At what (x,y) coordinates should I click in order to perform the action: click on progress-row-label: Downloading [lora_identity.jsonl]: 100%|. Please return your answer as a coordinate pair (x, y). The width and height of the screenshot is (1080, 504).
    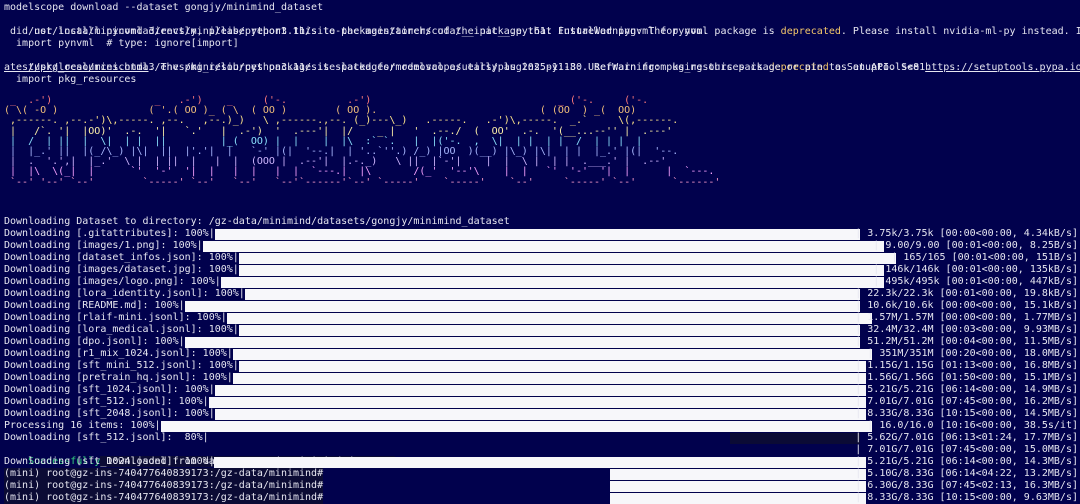
    Looking at the image, I should click on (124, 293).